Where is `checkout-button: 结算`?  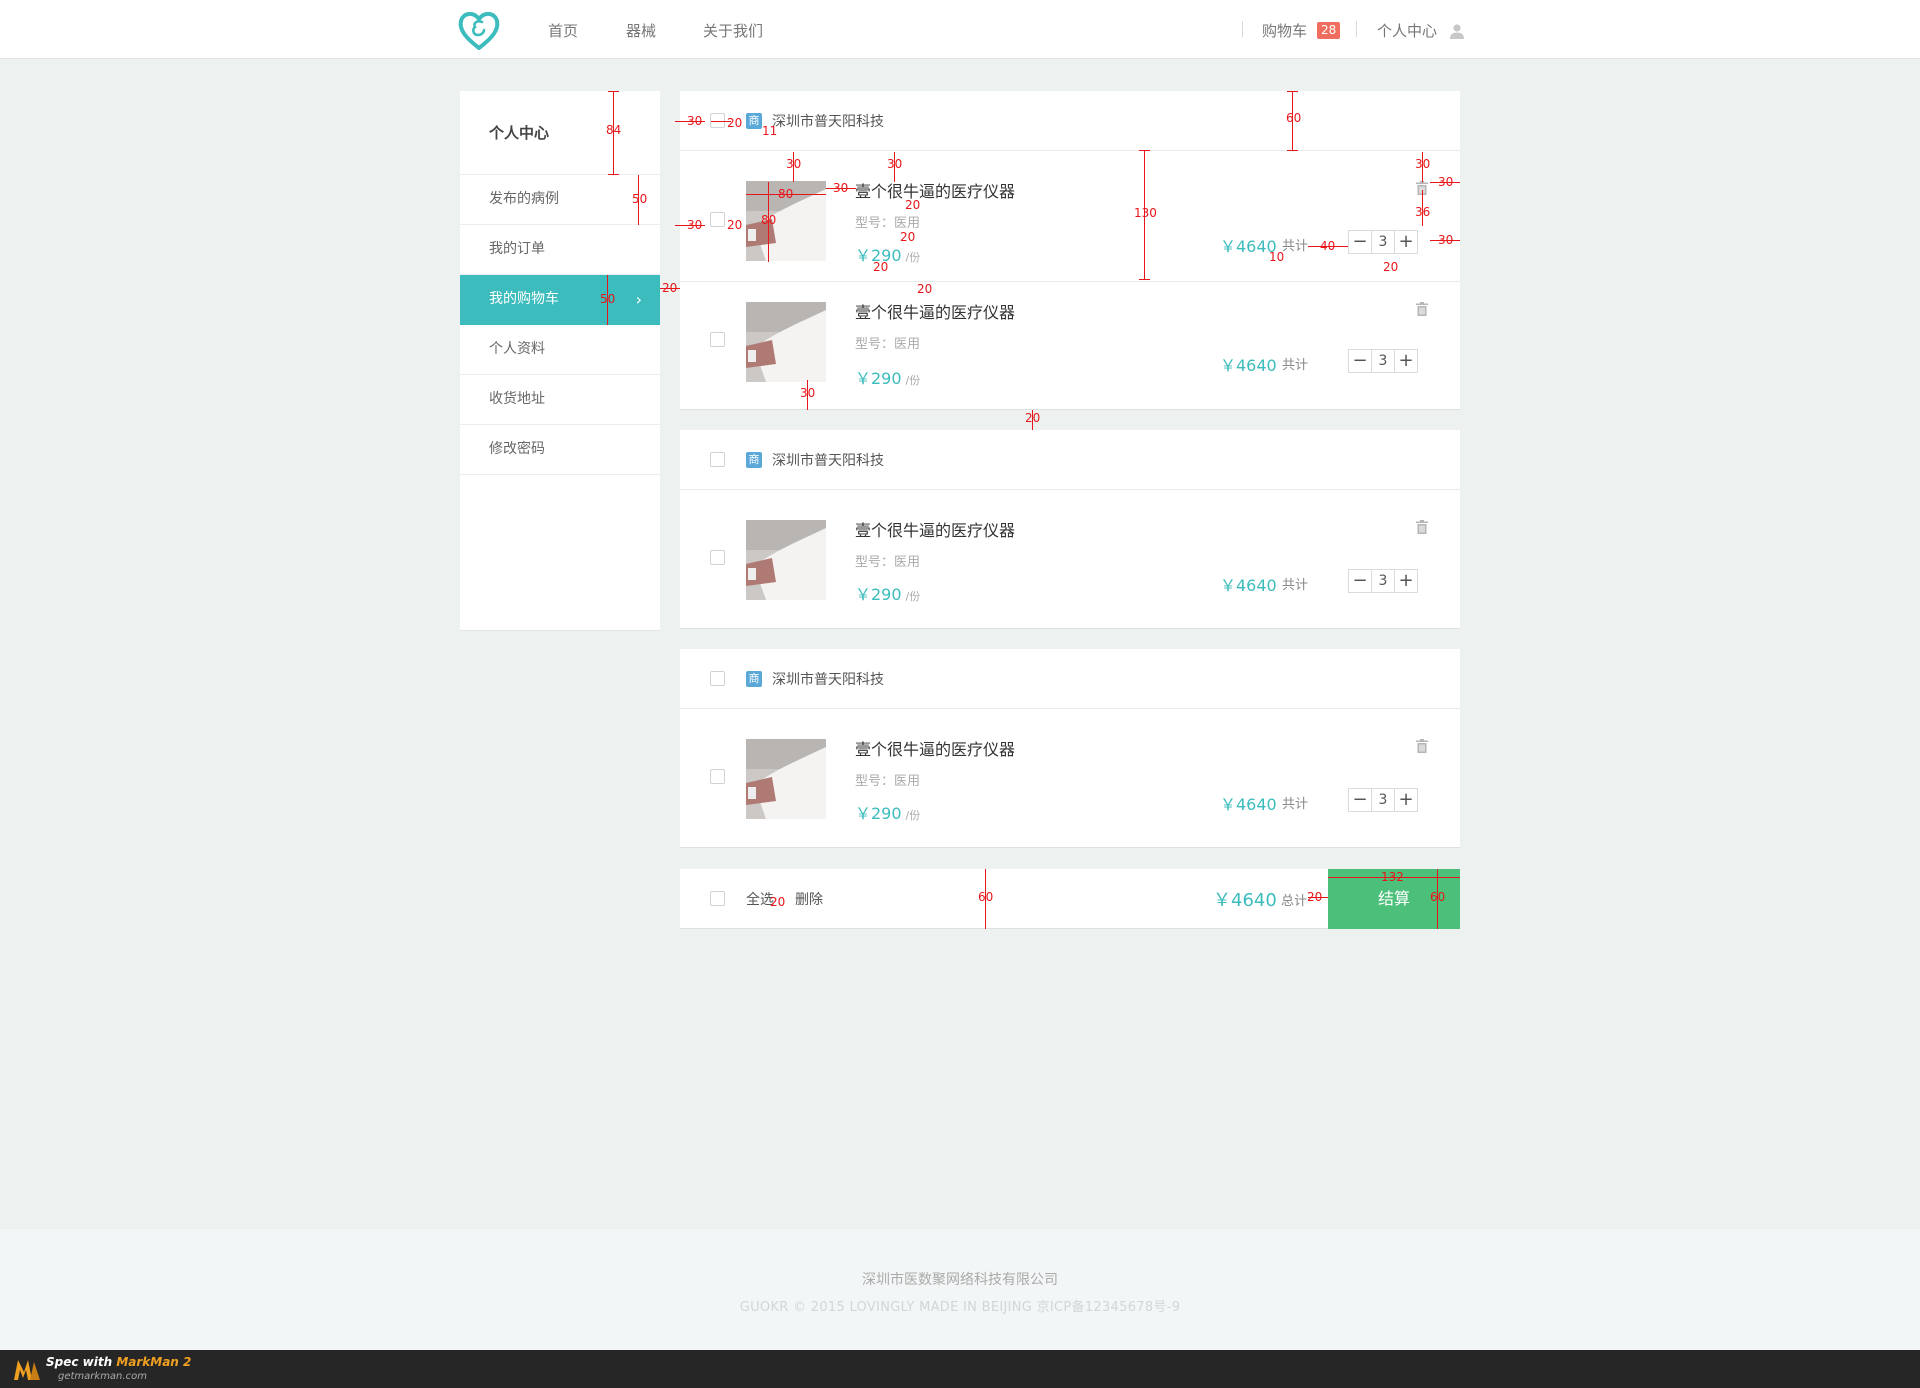 checkout-button: 结算 is located at coordinates (1394, 899).